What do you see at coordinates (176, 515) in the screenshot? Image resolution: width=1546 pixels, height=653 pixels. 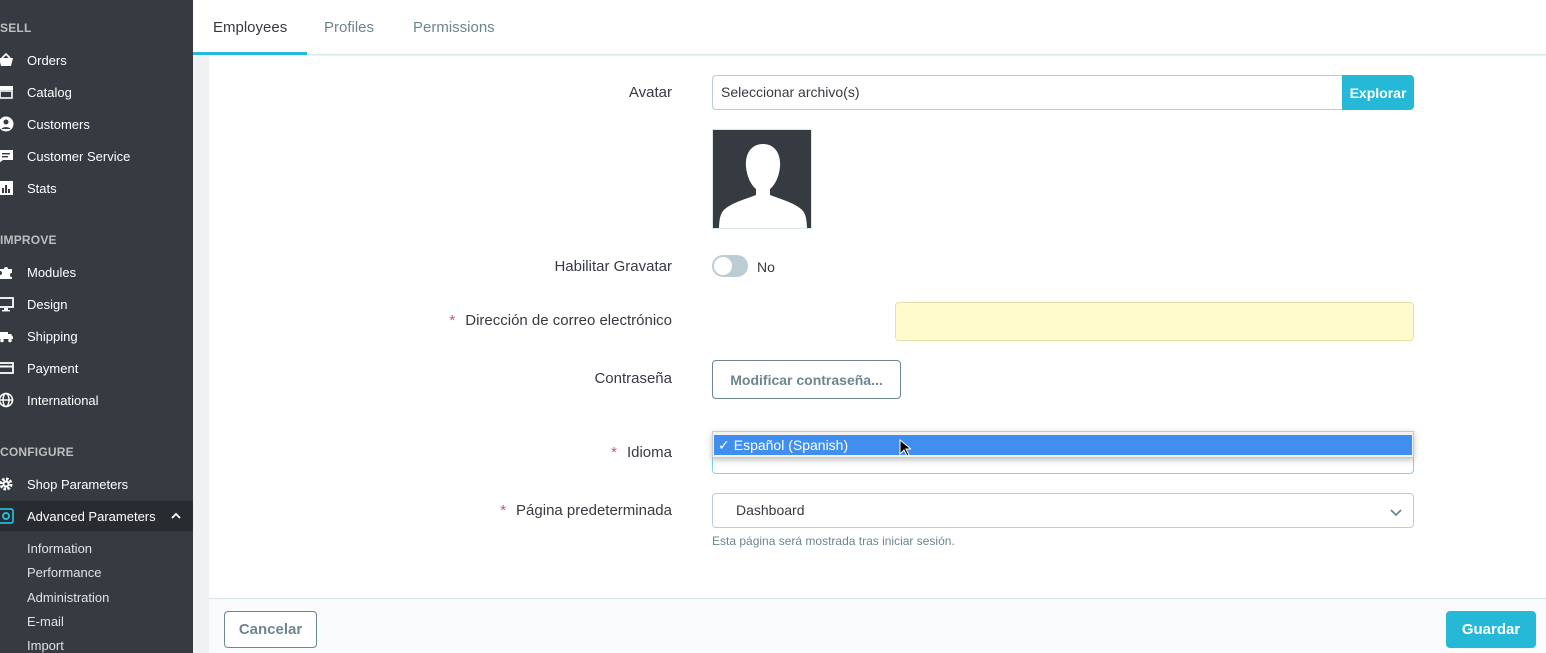 I see `chevron-up-icon` at bounding box center [176, 515].